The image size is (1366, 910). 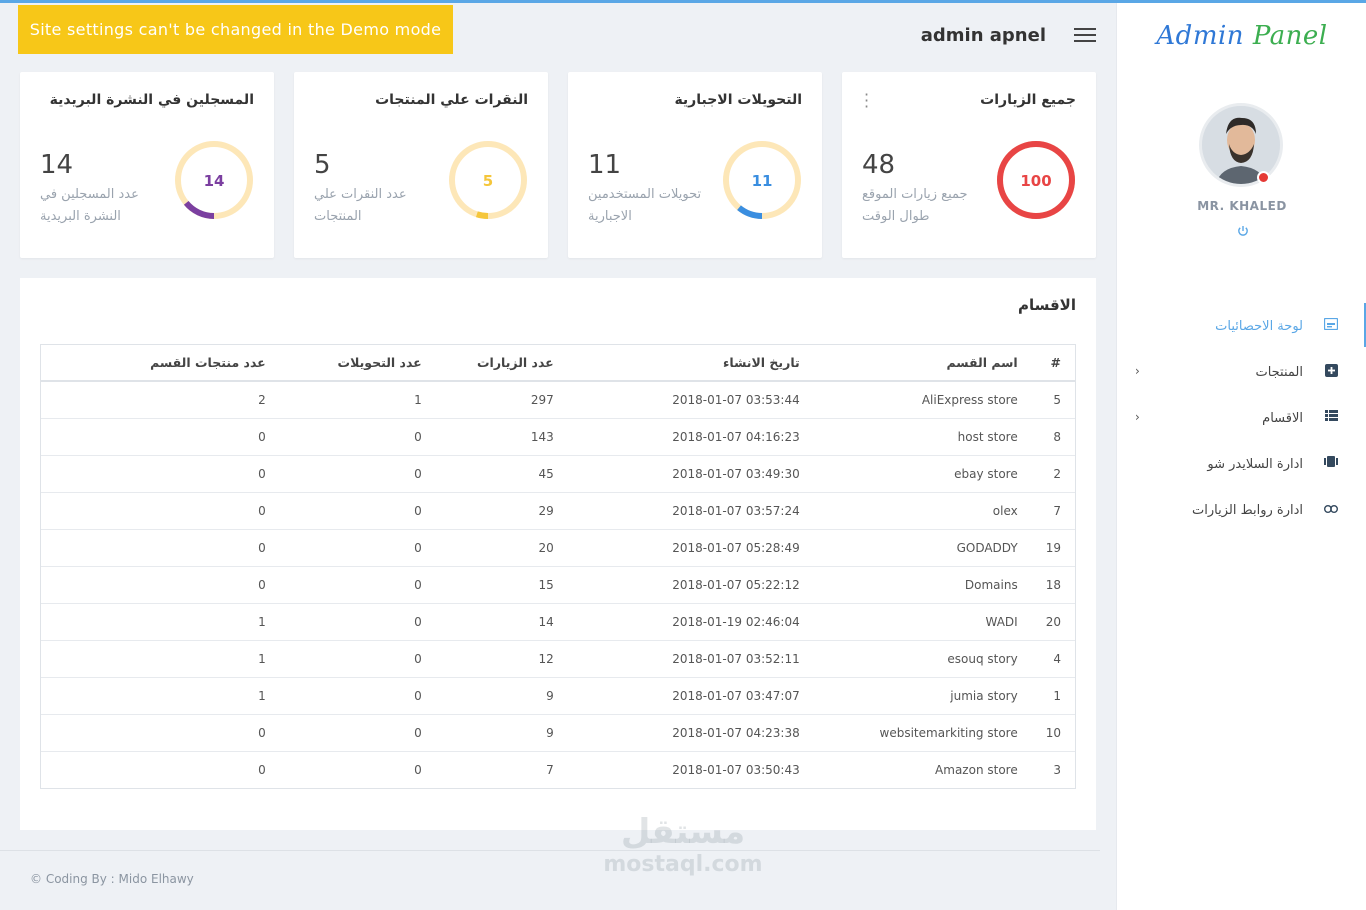 I want to click on table-cell: Amazon store, so click(x=922, y=769).